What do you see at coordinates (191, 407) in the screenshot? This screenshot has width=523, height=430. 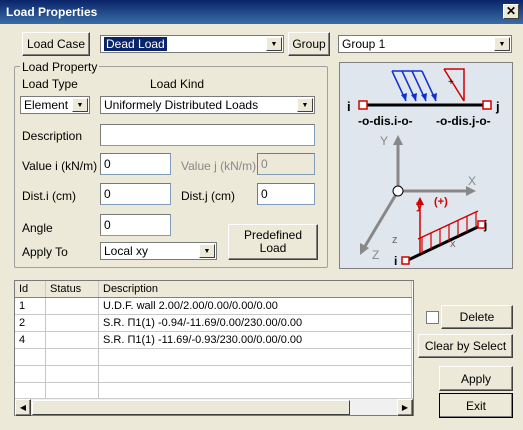 I see `scroll-thumb` at bounding box center [191, 407].